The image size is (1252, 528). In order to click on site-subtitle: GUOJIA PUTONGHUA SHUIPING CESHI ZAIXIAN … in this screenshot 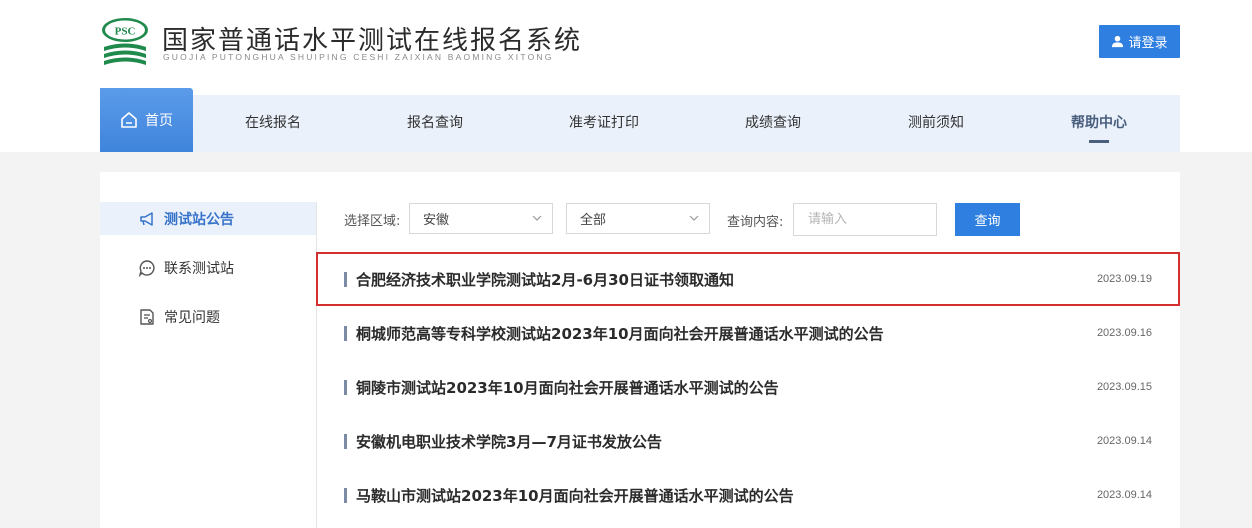, I will do `click(358, 57)`.